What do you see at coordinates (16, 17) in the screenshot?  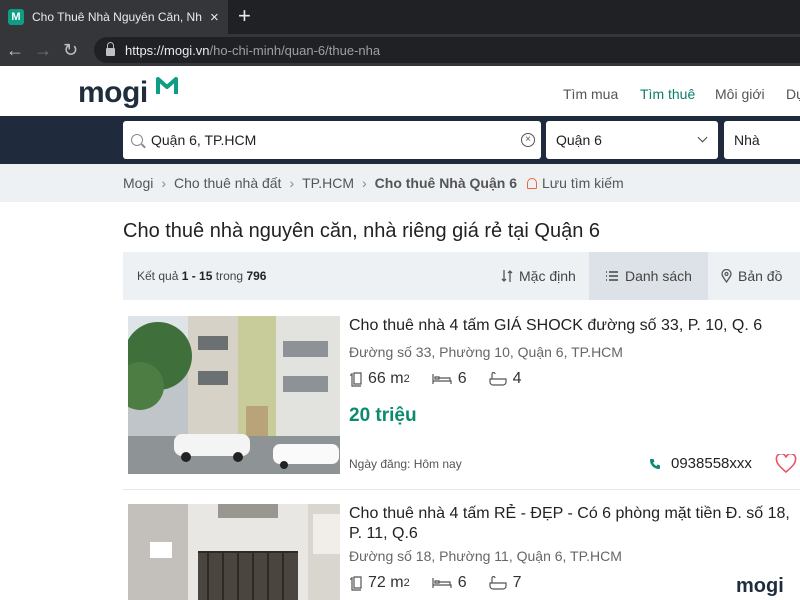 I see `mogi-favicon-icon: M` at bounding box center [16, 17].